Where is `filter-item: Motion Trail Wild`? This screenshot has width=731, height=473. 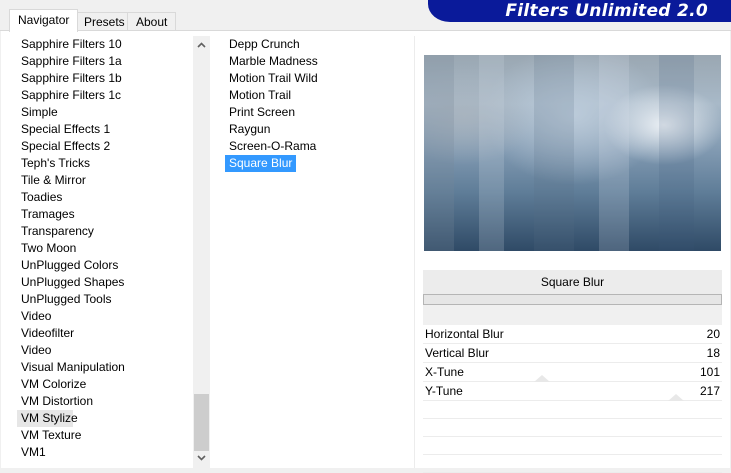
filter-item: Motion Trail Wild is located at coordinates (317, 78).